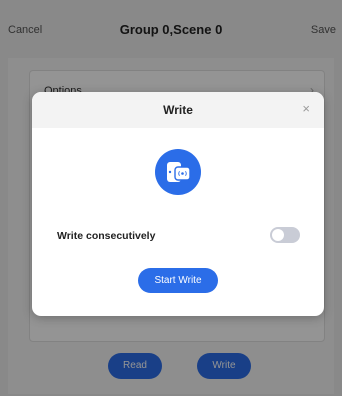 Image resolution: width=342 pixels, height=396 pixels. Describe the element at coordinates (106, 236) in the screenshot. I see `write-consecutively-label: Write consecutively` at that location.